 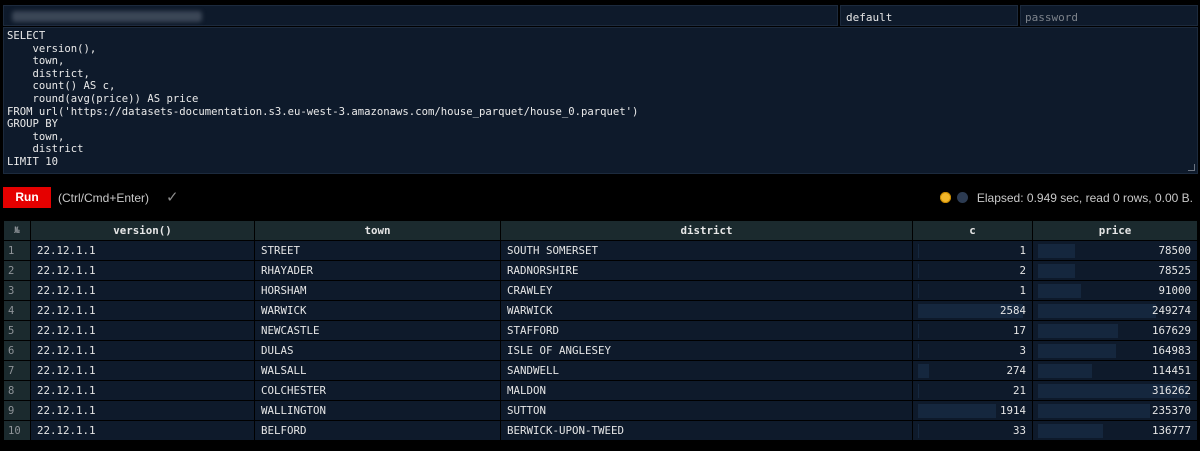 I want to click on server-url-input, so click(x=420, y=15).